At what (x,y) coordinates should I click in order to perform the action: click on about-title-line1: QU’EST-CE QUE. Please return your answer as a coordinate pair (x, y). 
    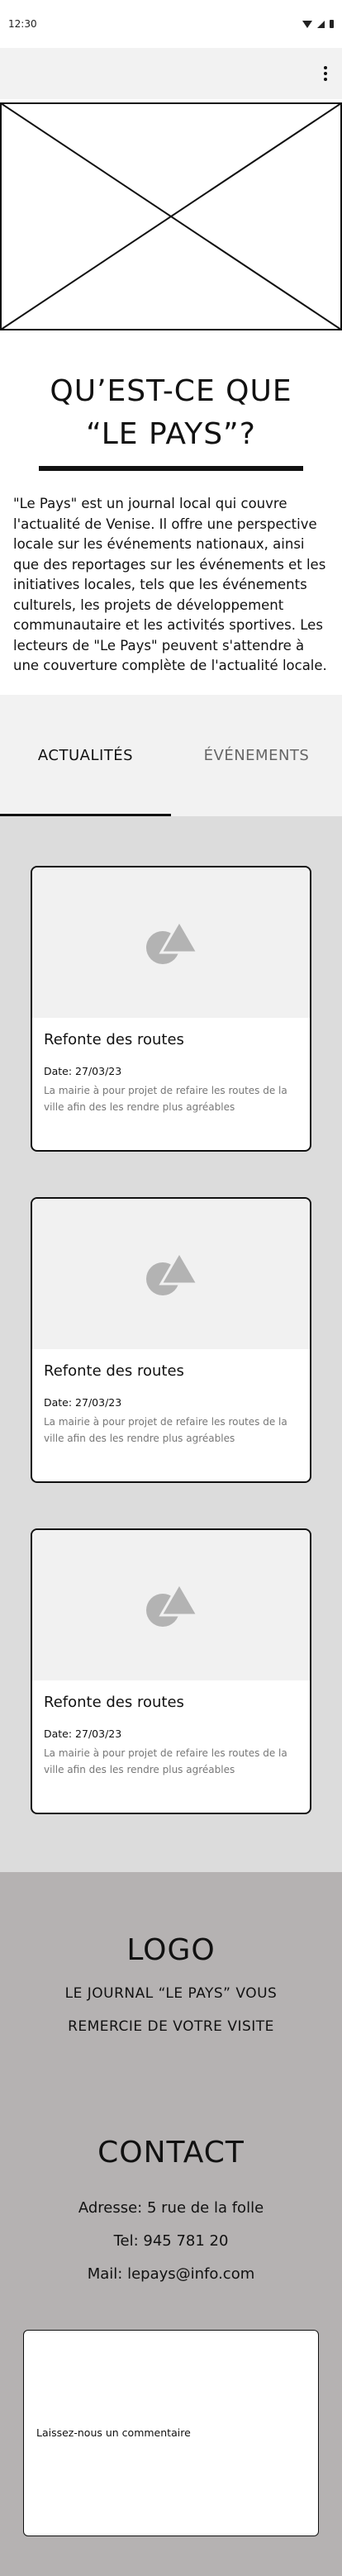
    Looking at the image, I should click on (171, 391).